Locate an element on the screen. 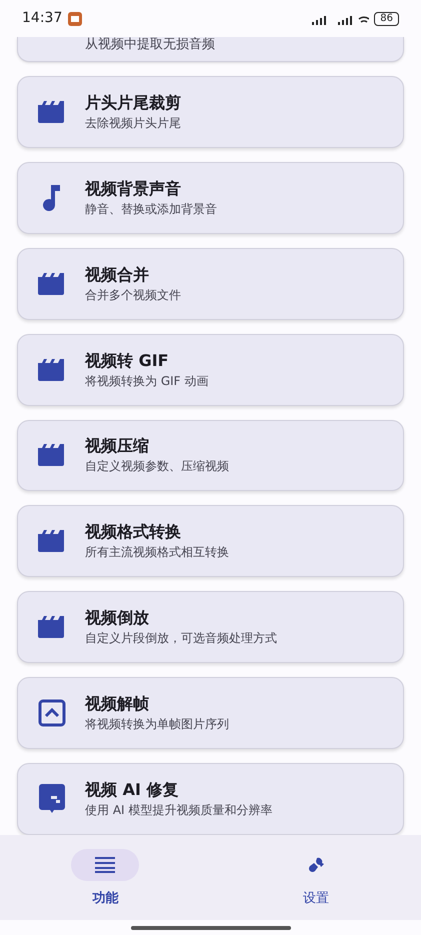 The image size is (421, 935). feature-title: 视频背景声音 is located at coordinates (133, 188).